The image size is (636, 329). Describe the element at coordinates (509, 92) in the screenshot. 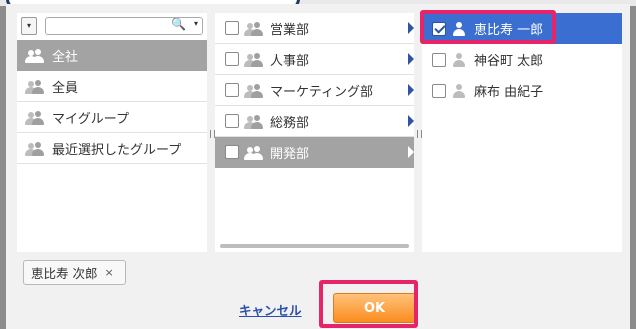

I see `user-label: 麻布 由紀子` at that location.